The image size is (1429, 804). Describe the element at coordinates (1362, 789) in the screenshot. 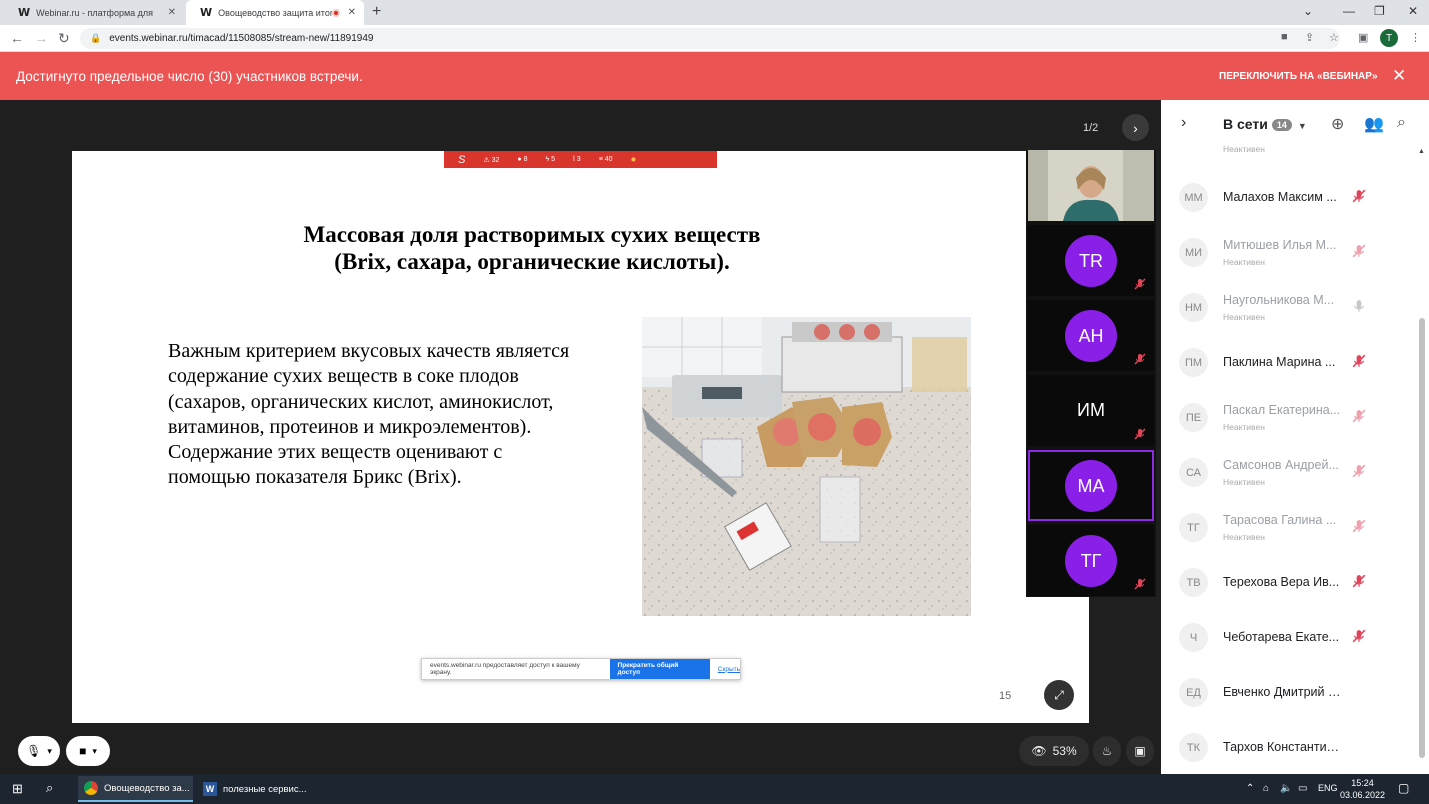

I see `clock: 15:24 03.06.2022` at that location.